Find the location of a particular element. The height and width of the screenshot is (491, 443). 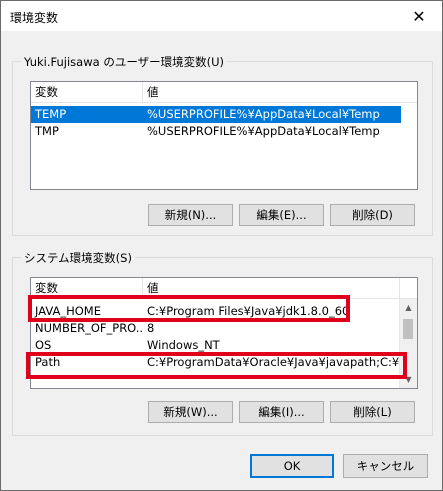

system-list-header: 変数 値 is located at coordinates (224, 288).